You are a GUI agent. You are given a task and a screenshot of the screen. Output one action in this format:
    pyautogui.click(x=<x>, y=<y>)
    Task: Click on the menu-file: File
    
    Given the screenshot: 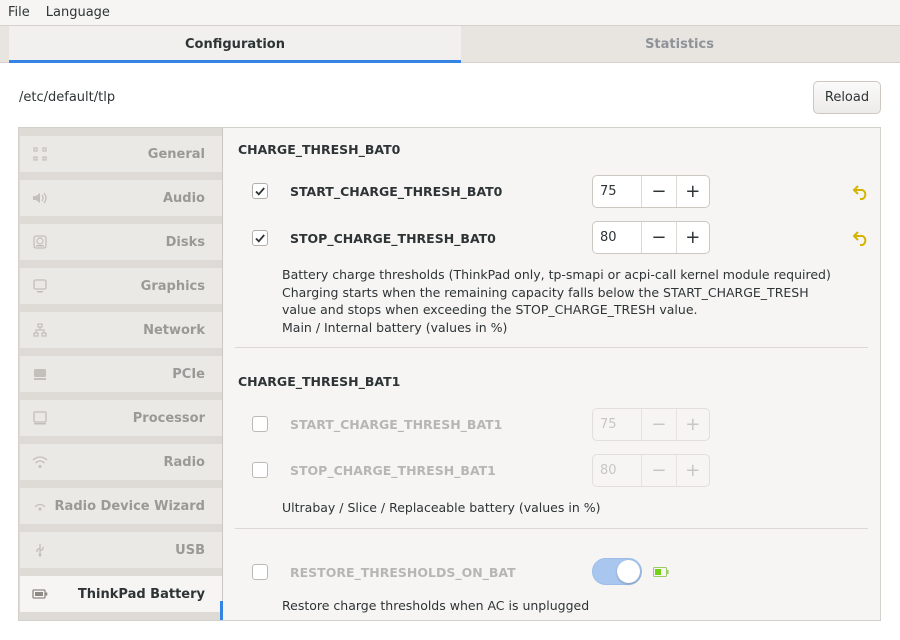 What is the action you would take?
    pyautogui.click(x=19, y=12)
    